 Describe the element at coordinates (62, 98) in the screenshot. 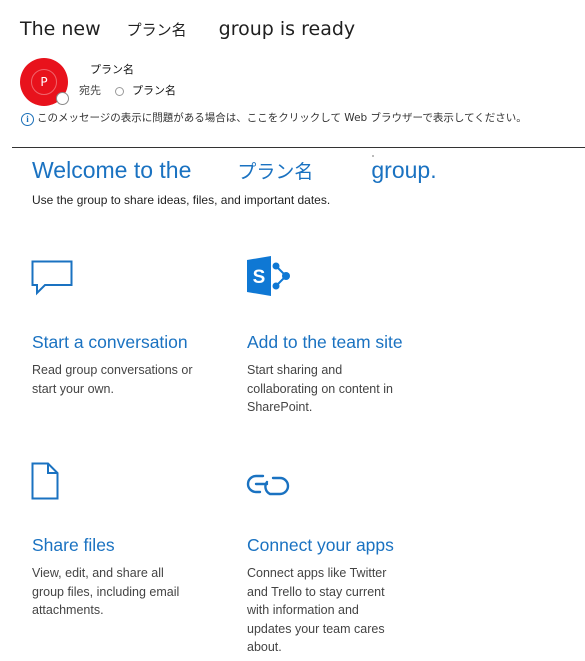

I see `presence-status-icon` at that location.